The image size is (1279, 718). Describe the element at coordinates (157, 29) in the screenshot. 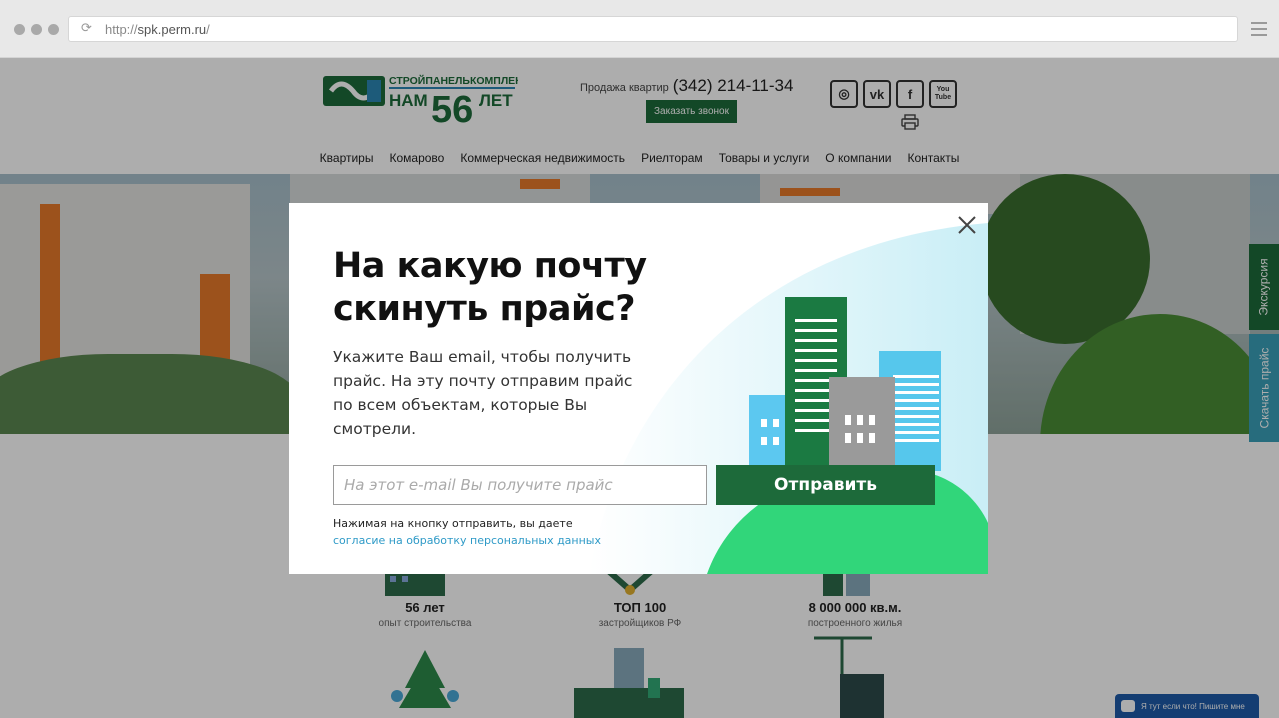

I see `url-text: http://spk.perm.ru/` at that location.